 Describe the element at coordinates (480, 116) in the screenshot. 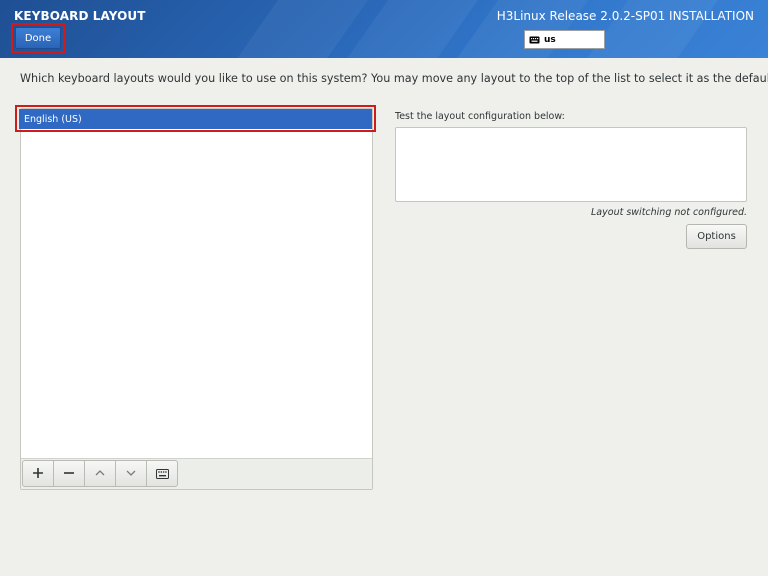

I see `test-layout-label: Test the layout configuration below:` at that location.